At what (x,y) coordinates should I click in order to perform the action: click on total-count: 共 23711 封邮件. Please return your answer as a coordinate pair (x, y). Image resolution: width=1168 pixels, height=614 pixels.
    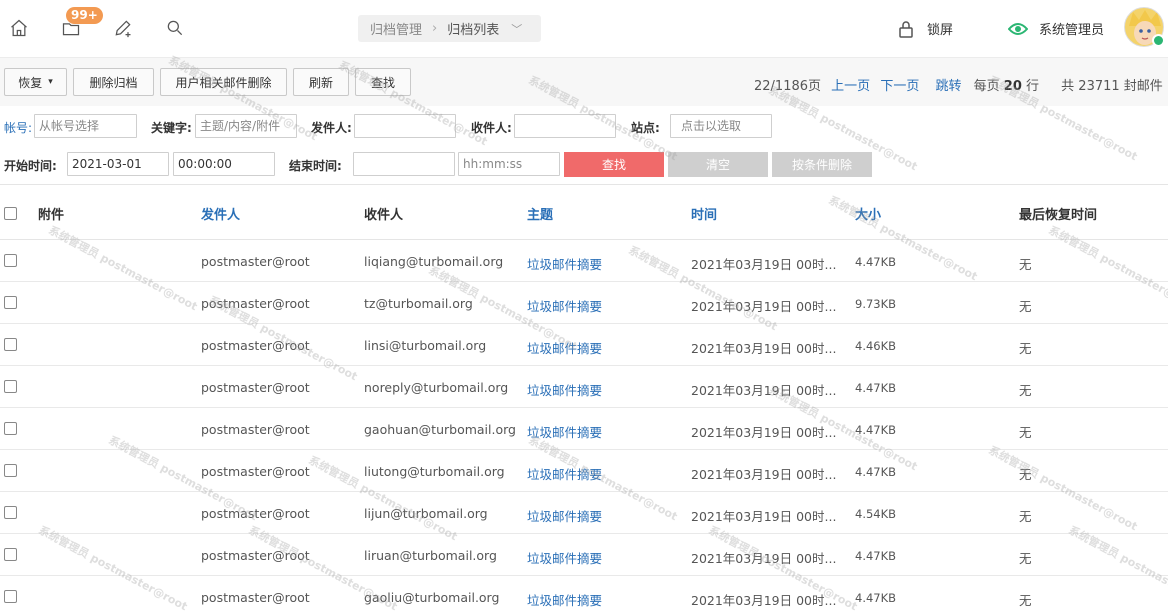
    Looking at the image, I should click on (1112, 86).